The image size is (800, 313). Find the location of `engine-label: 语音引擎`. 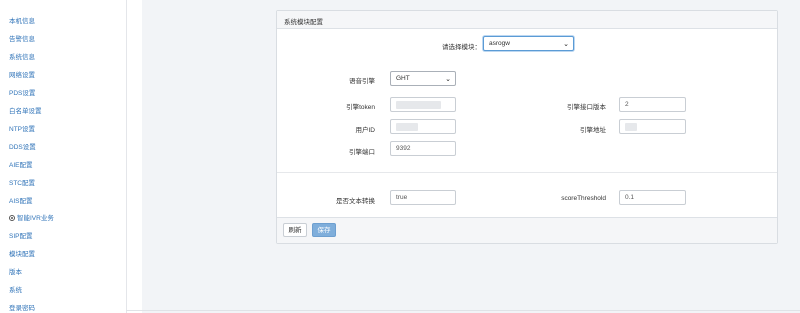

engine-label: 语音引擎 is located at coordinates (362, 81).